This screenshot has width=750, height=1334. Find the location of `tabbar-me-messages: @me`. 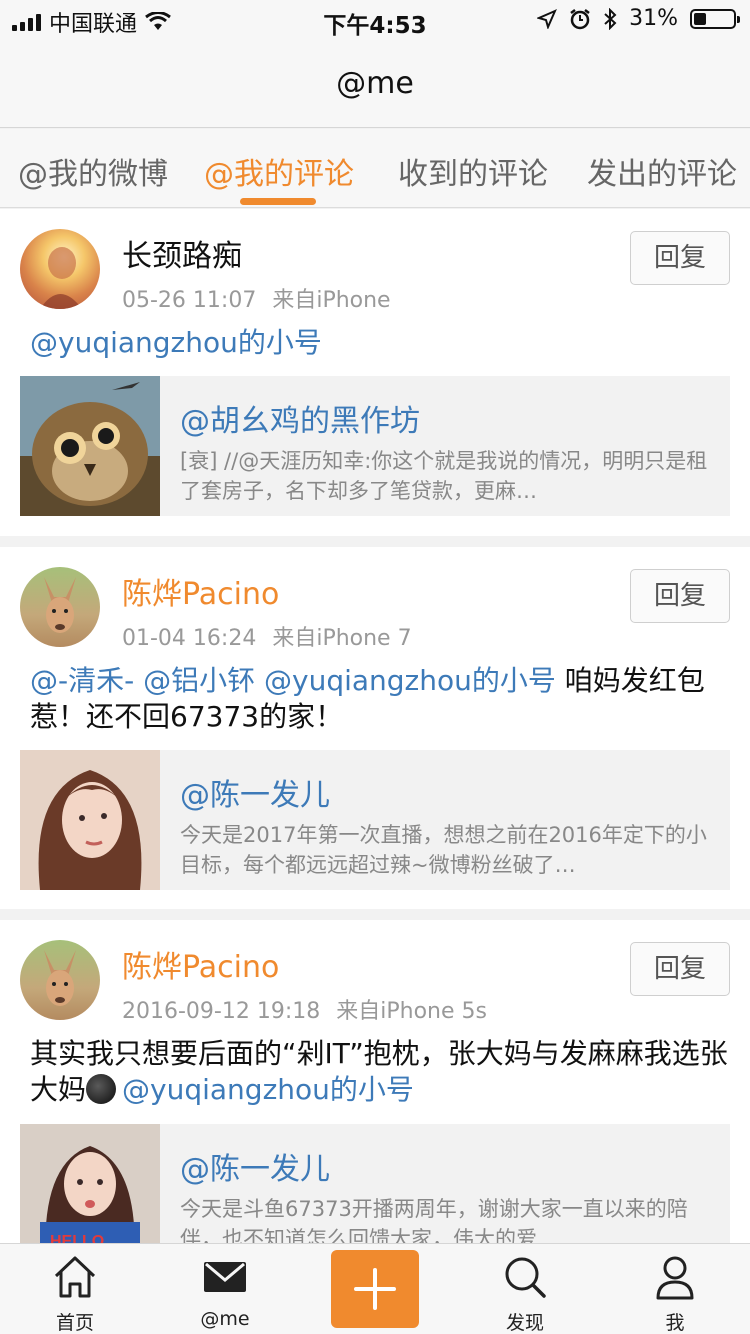

tabbar-me-messages: @me is located at coordinates (225, 1289).